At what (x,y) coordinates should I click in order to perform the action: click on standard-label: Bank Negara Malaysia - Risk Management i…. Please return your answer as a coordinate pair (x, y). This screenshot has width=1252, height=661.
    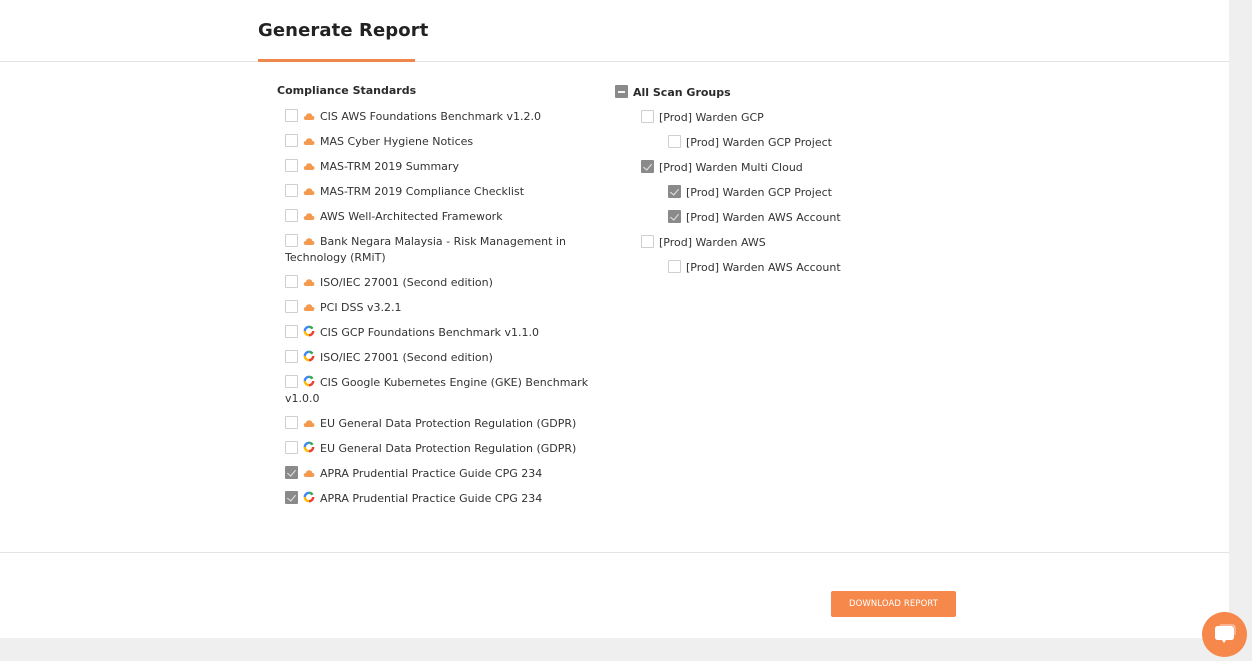
    Looking at the image, I should click on (425, 249).